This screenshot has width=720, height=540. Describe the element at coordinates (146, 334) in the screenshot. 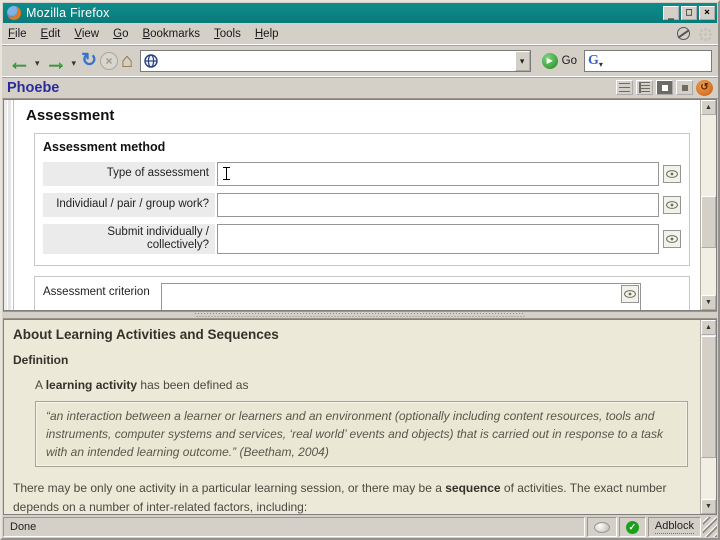

I see `help-title: About Learning Activities and Sequences` at that location.